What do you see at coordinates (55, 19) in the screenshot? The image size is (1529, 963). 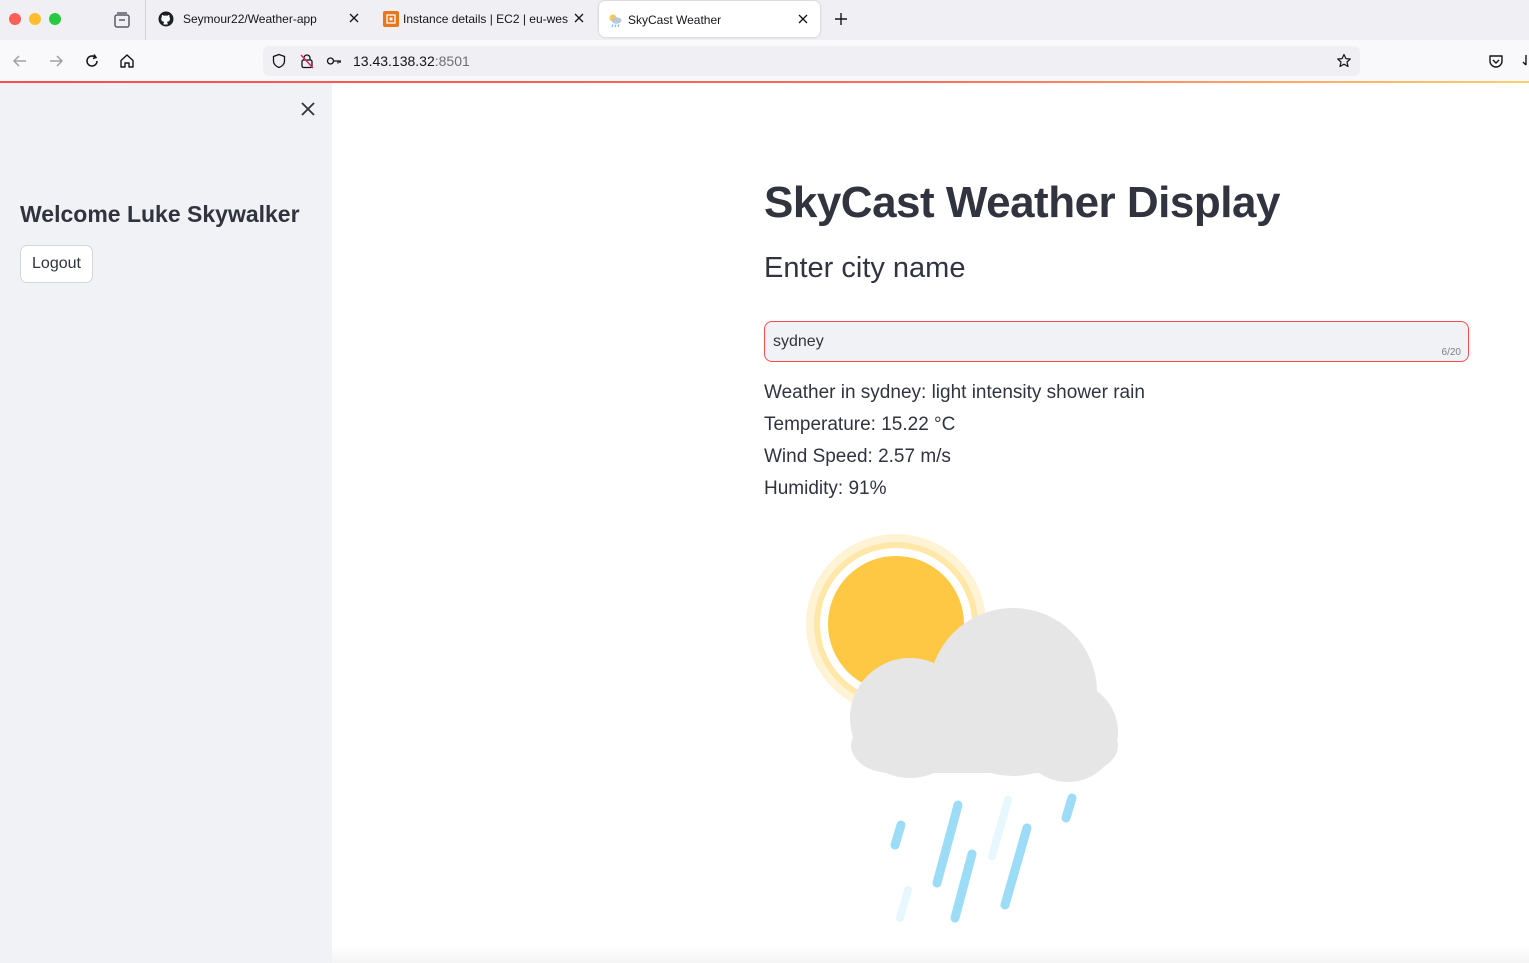 I see `window-maximize-button` at bounding box center [55, 19].